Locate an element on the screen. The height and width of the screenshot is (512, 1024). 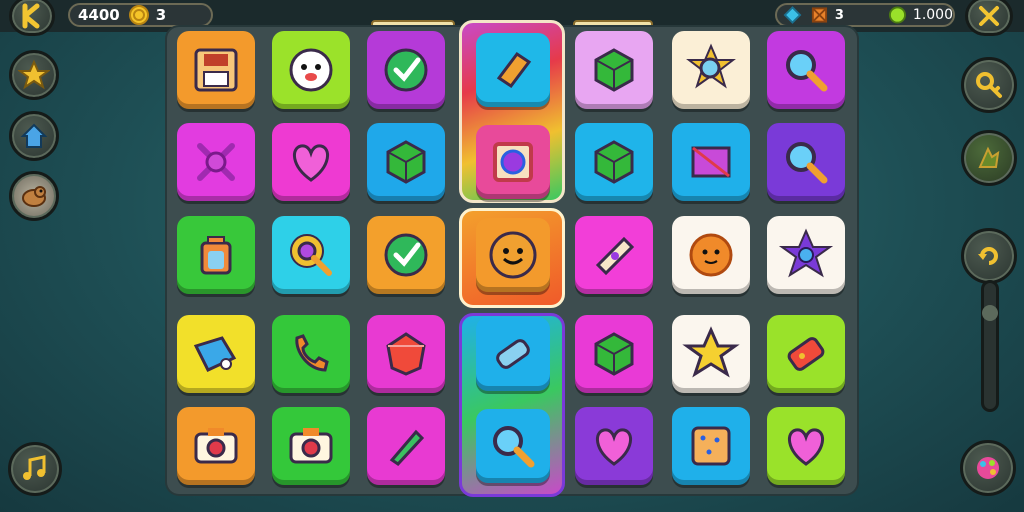
hint-icon is located at coordinates (989, 157).